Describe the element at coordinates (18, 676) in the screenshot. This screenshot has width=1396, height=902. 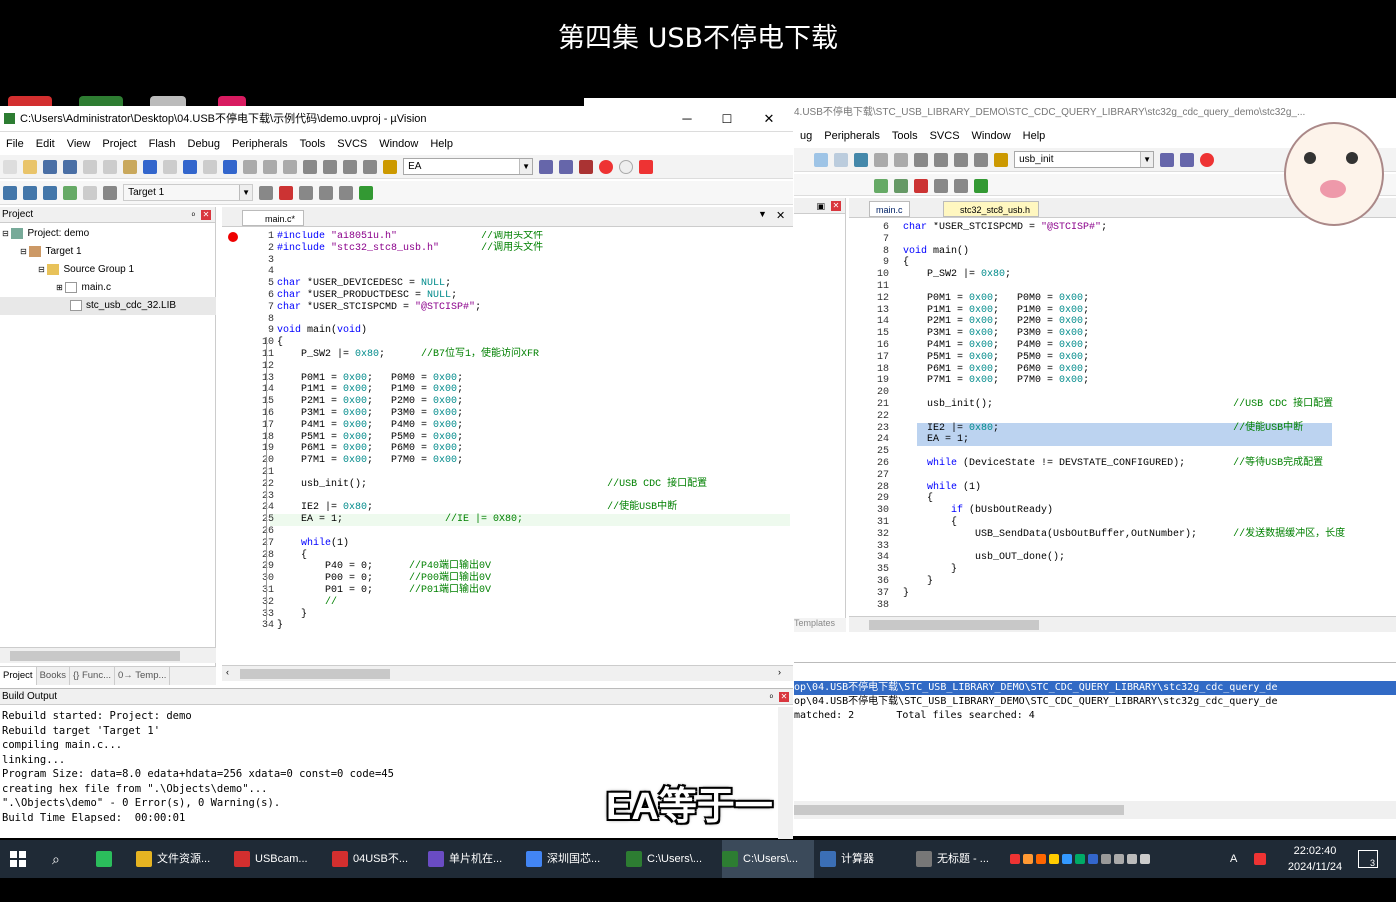
I see `project-bottom-tab: Project` at that location.